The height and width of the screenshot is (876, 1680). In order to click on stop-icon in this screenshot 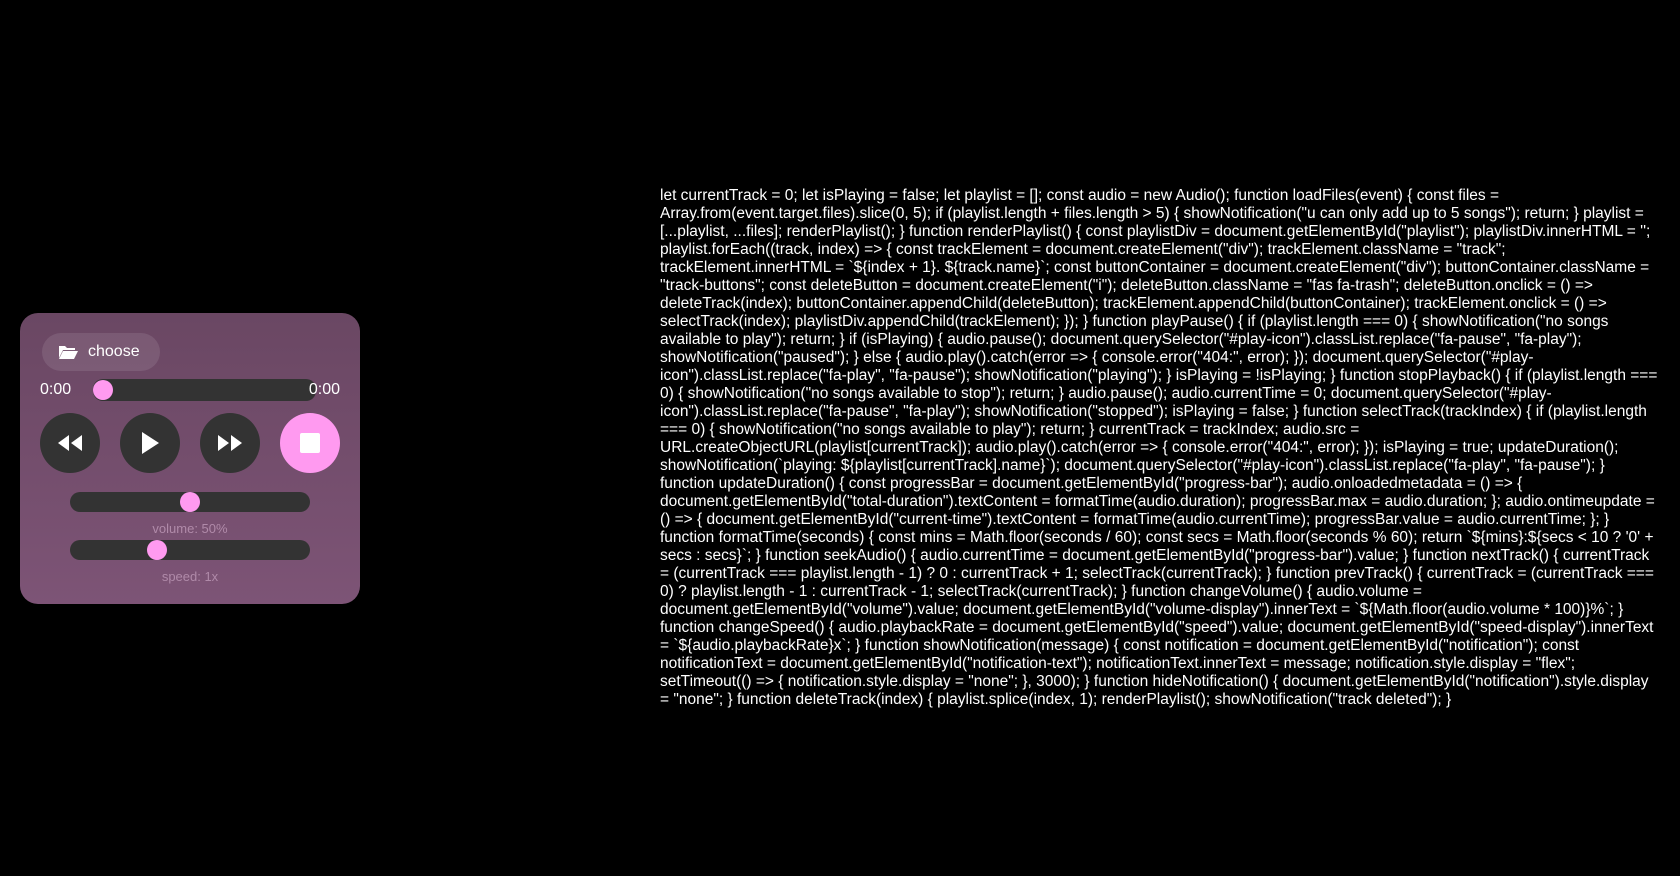, I will do `click(310, 443)`.